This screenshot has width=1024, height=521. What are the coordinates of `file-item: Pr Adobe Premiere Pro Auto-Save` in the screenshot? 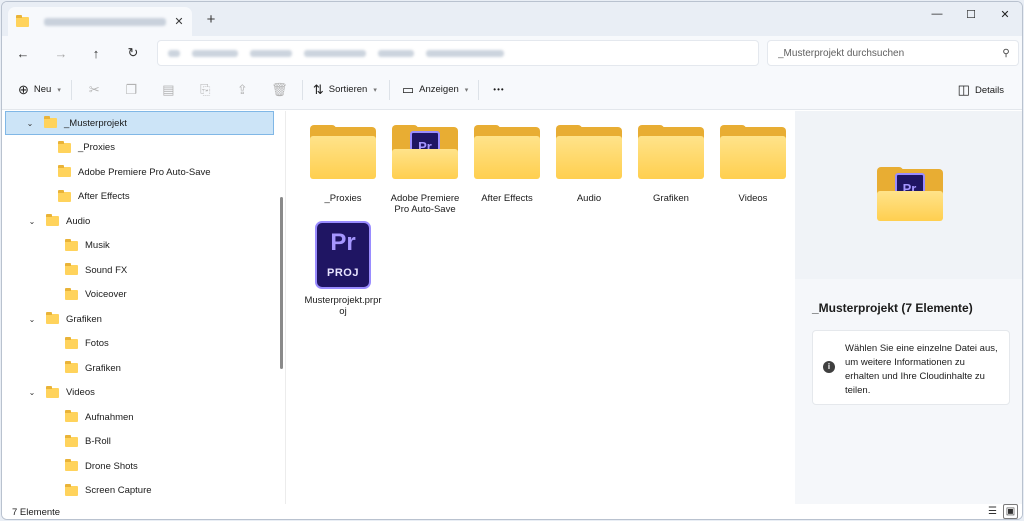 It's located at (425, 170).